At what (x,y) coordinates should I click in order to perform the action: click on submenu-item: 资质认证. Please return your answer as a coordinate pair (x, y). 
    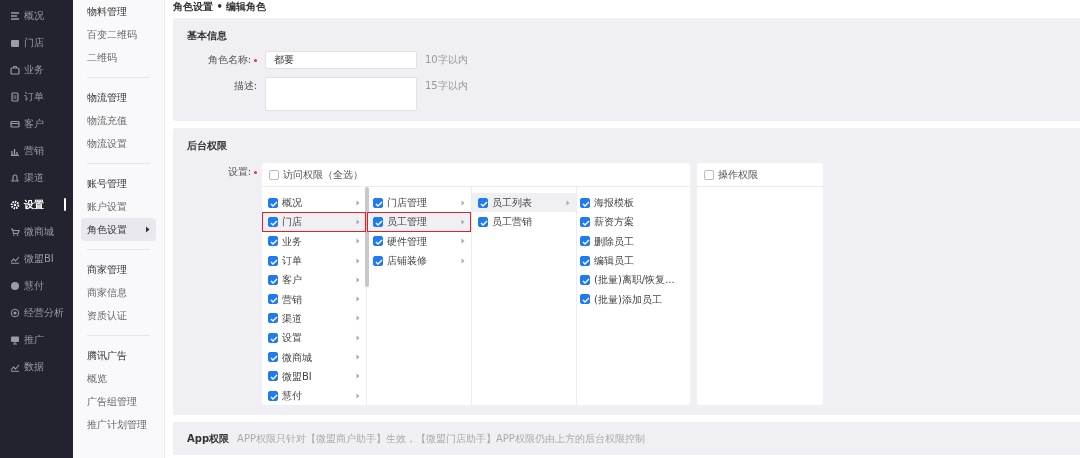
    Looking at the image, I should click on (118, 315).